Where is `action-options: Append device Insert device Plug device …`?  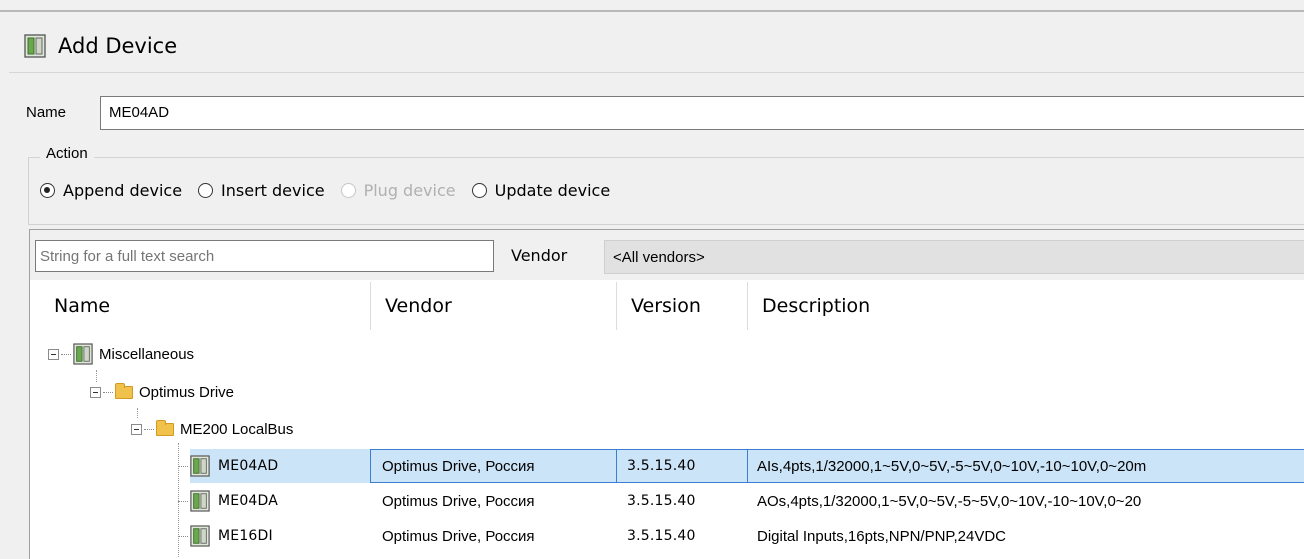
action-options: Append device Insert device Plug device … is located at coordinates (333, 190).